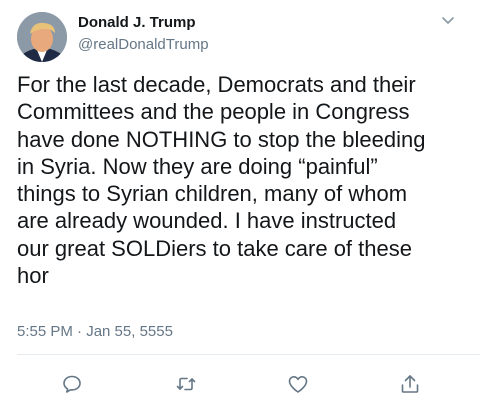 This screenshot has width=480, height=410. I want to click on heart-icon, so click(298, 384).